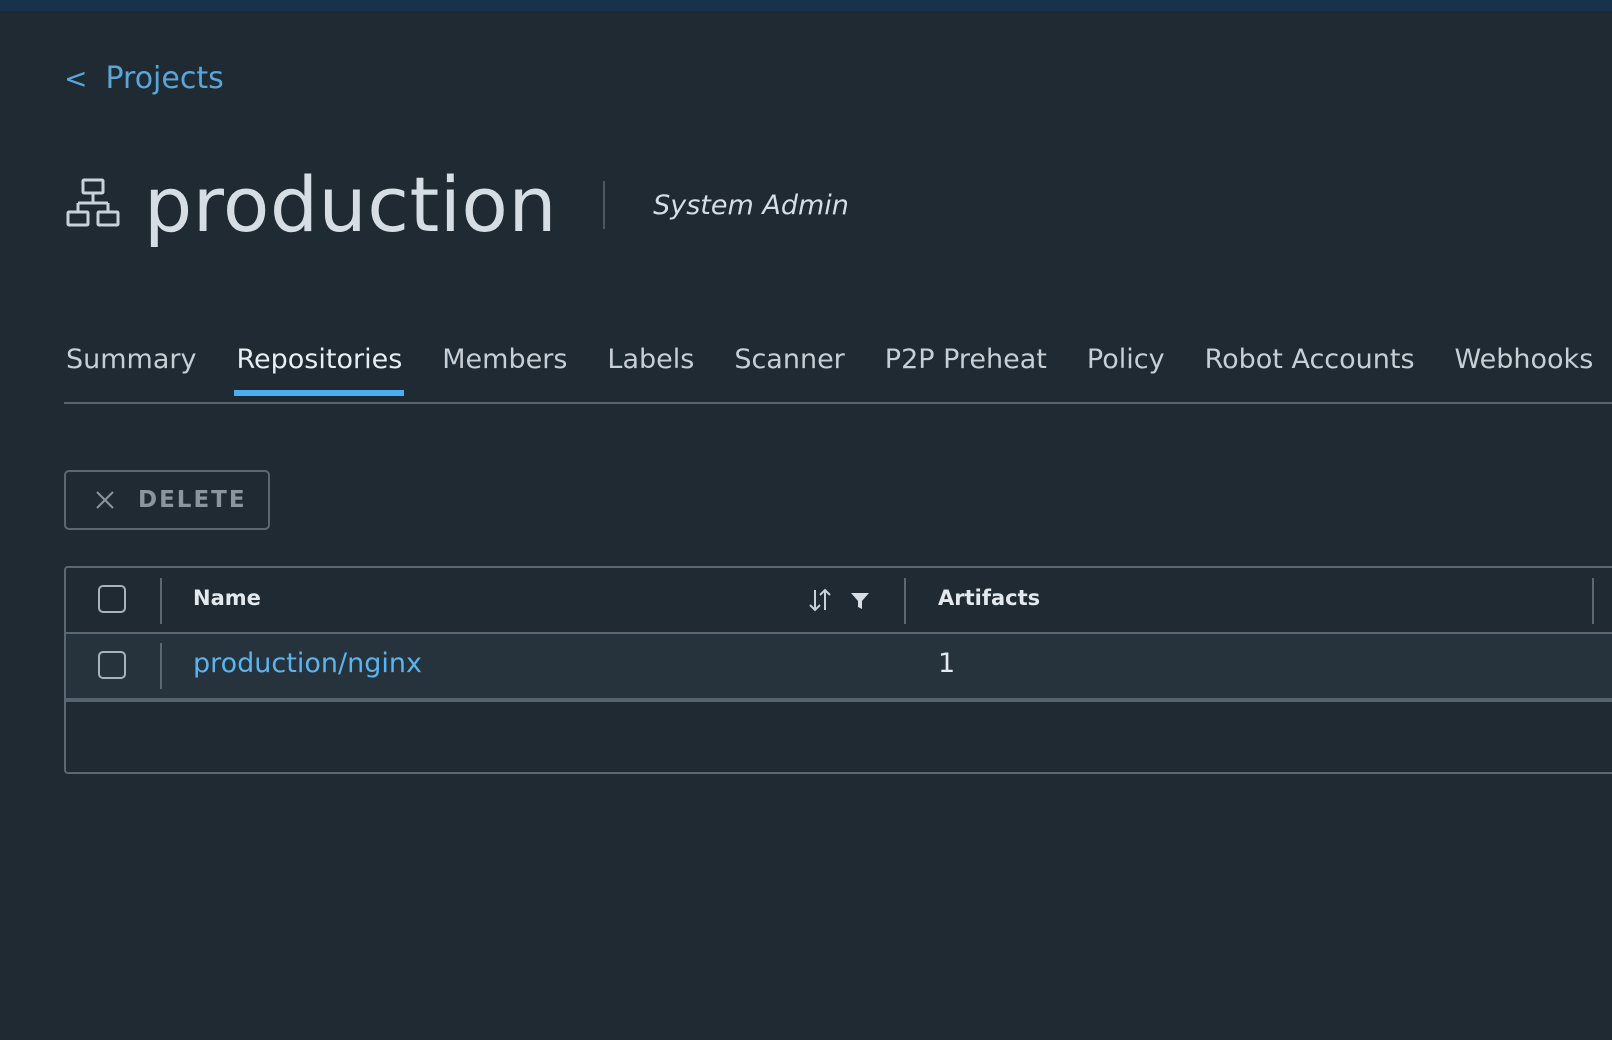 Image resolution: width=1612 pixels, height=1040 pixels. What do you see at coordinates (93, 202) in the screenshot?
I see `project-hierarchy-icon` at bounding box center [93, 202].